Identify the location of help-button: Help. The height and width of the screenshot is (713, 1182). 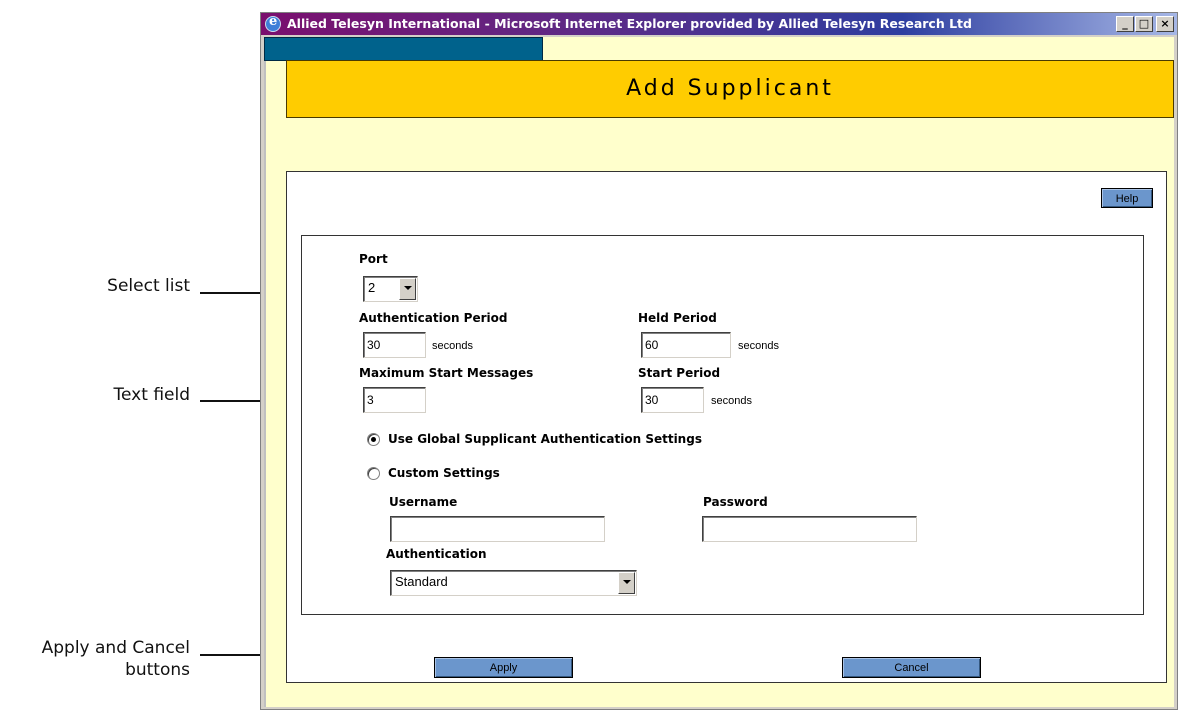
(1127, 198).